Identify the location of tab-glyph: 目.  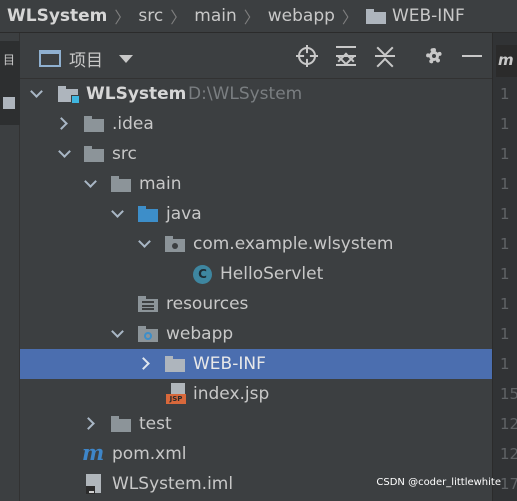
(8, 60).